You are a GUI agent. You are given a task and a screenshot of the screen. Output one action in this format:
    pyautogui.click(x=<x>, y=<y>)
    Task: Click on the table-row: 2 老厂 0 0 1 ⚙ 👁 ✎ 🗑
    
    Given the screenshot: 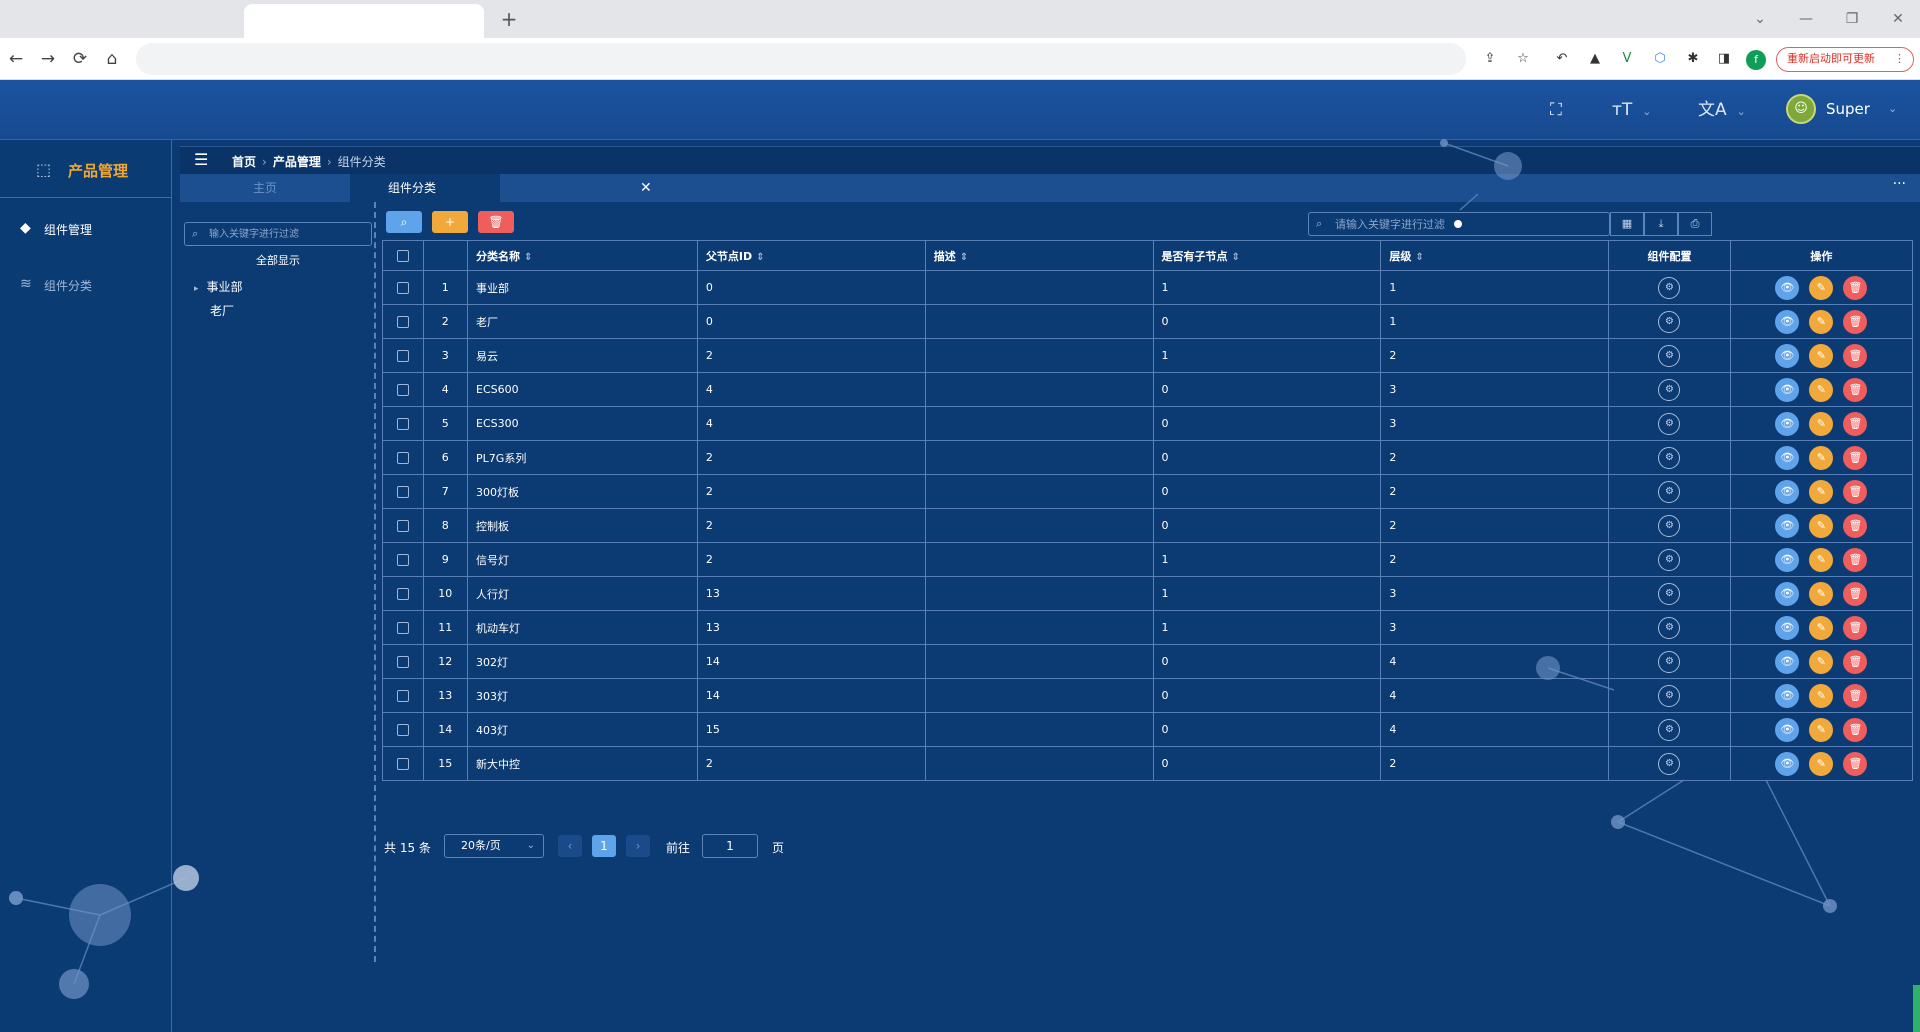 What is the action you would take?
    pyautogui.click(x=1148, y=321)
    